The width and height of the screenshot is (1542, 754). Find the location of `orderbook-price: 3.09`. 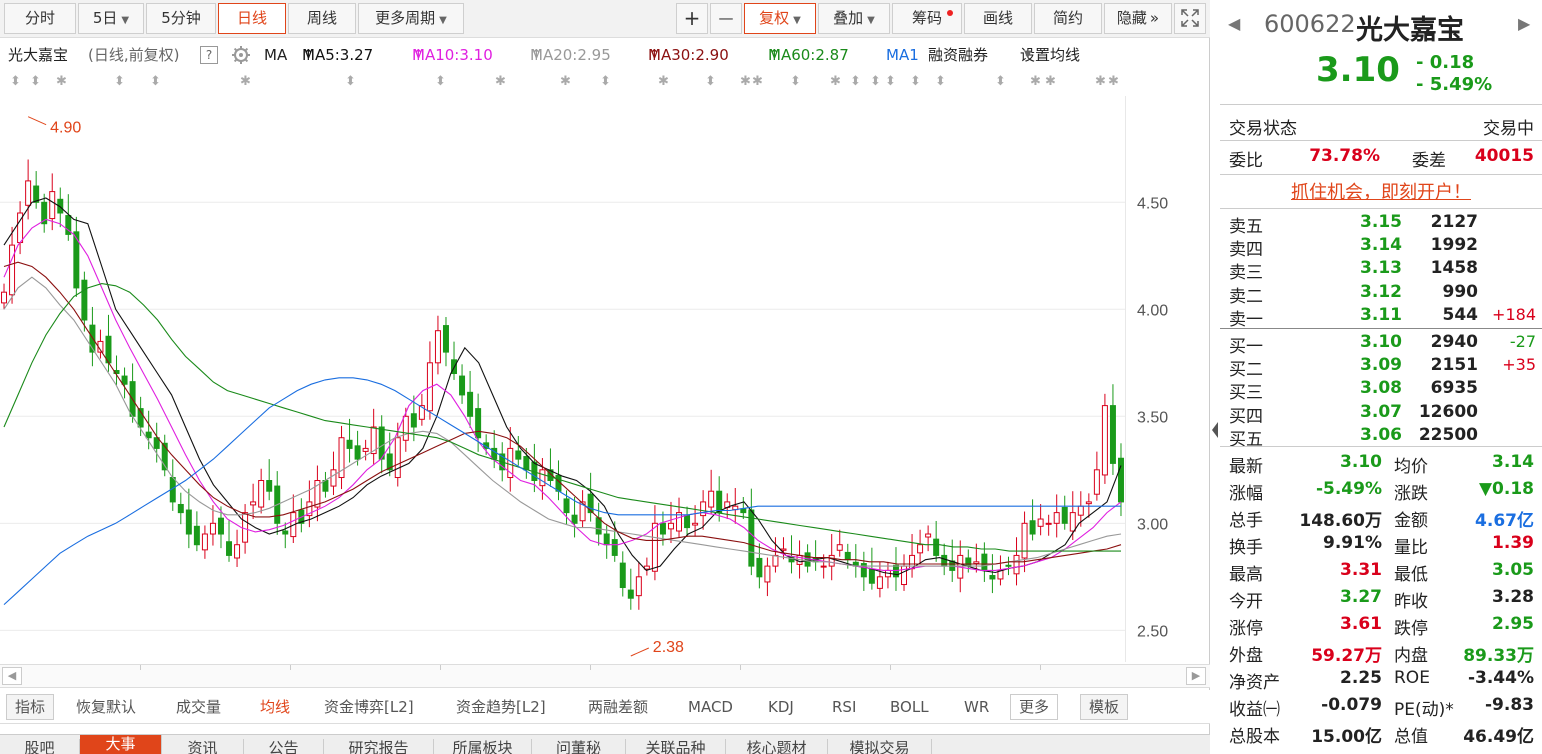

orderbook-price: 3.09 is located at coordinates (1361, 365).